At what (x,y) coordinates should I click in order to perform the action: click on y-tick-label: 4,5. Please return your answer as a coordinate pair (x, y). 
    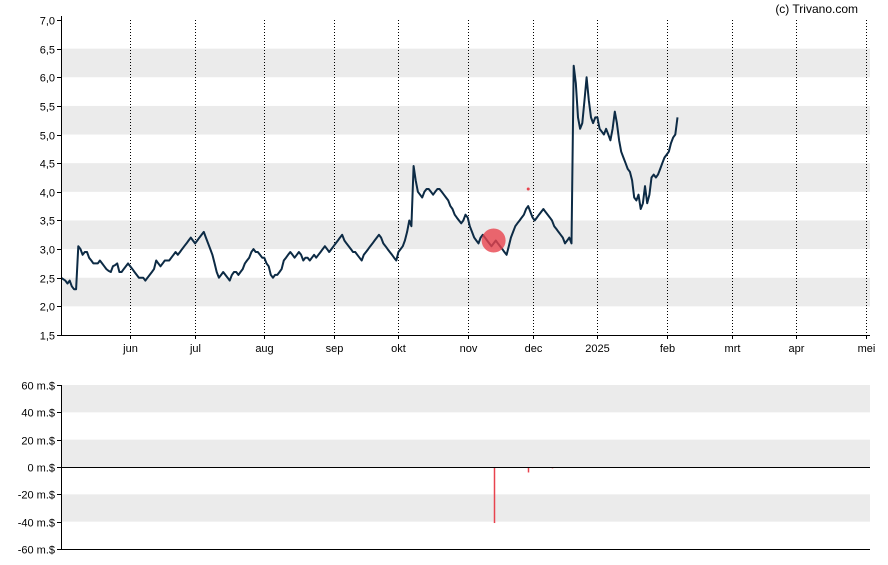
    Looking at the image, I should click on (47, 165).